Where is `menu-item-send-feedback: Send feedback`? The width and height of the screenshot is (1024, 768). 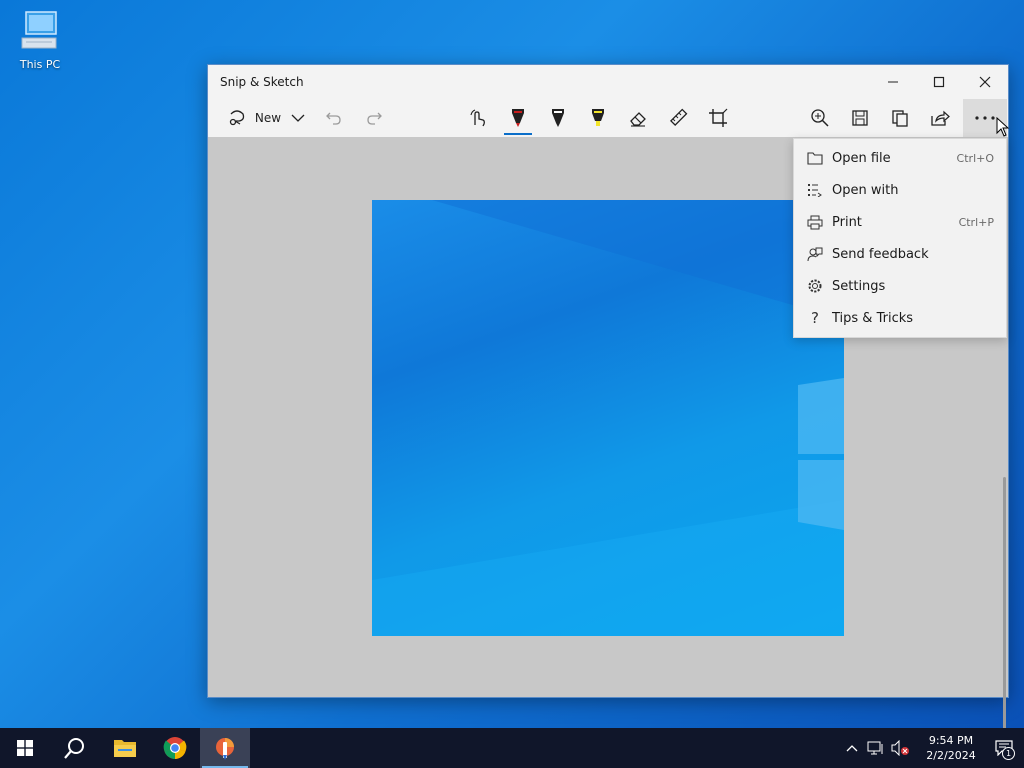 menu-item-send-feedback: Send feedback is located at coordinates (900, 254).